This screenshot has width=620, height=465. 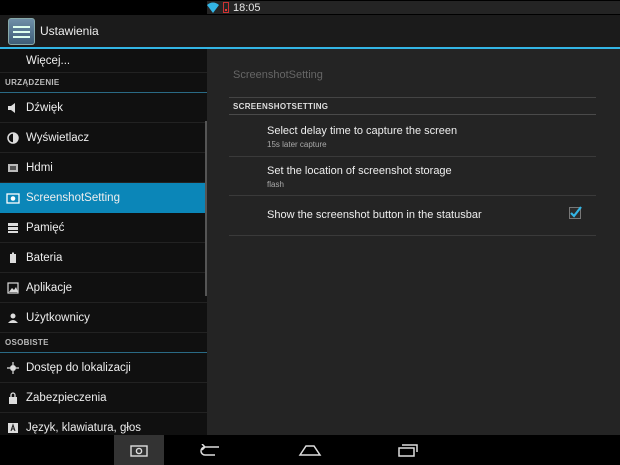 I want to click on pref-title: Select delay time to capture the screen, so click(x=362, y=131).